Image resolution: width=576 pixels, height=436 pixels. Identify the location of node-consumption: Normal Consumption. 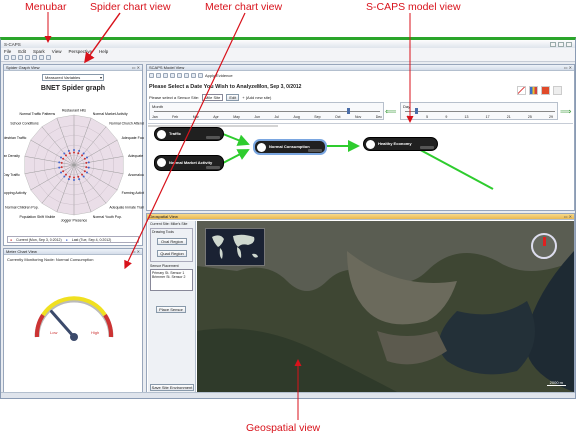
(290, 147).